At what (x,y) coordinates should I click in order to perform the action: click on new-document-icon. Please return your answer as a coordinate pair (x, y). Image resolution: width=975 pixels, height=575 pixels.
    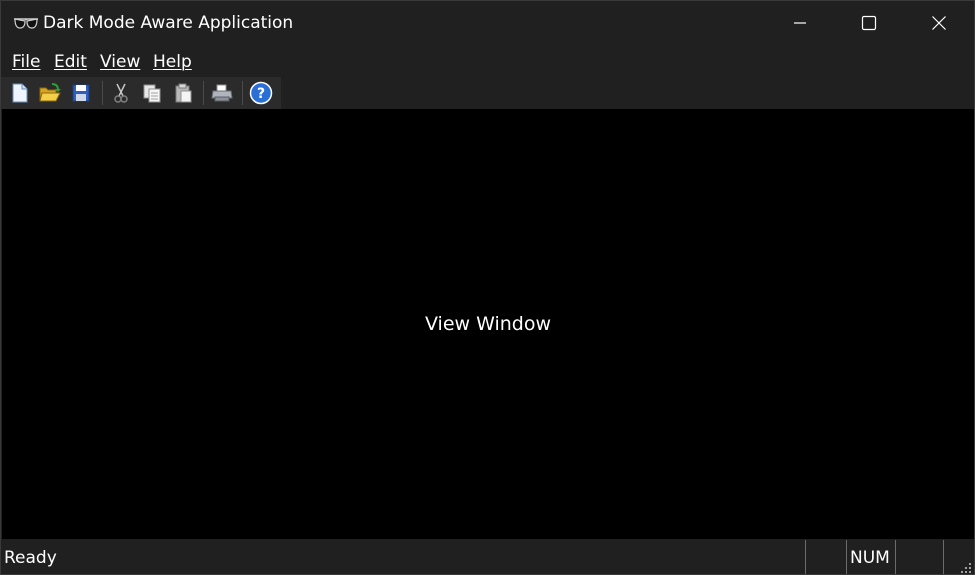
    Looking at the image, I should click on (20, 93).